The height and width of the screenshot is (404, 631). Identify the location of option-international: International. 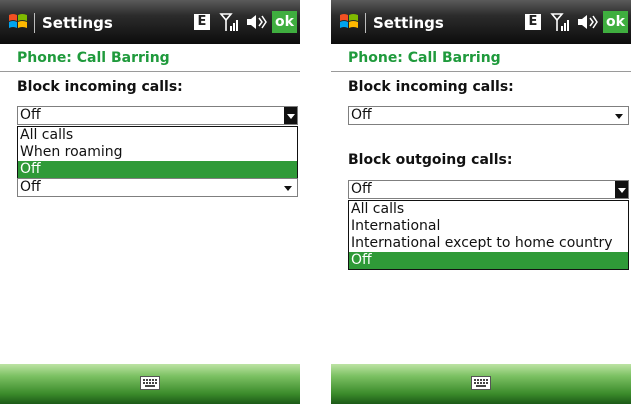
(488, 226).